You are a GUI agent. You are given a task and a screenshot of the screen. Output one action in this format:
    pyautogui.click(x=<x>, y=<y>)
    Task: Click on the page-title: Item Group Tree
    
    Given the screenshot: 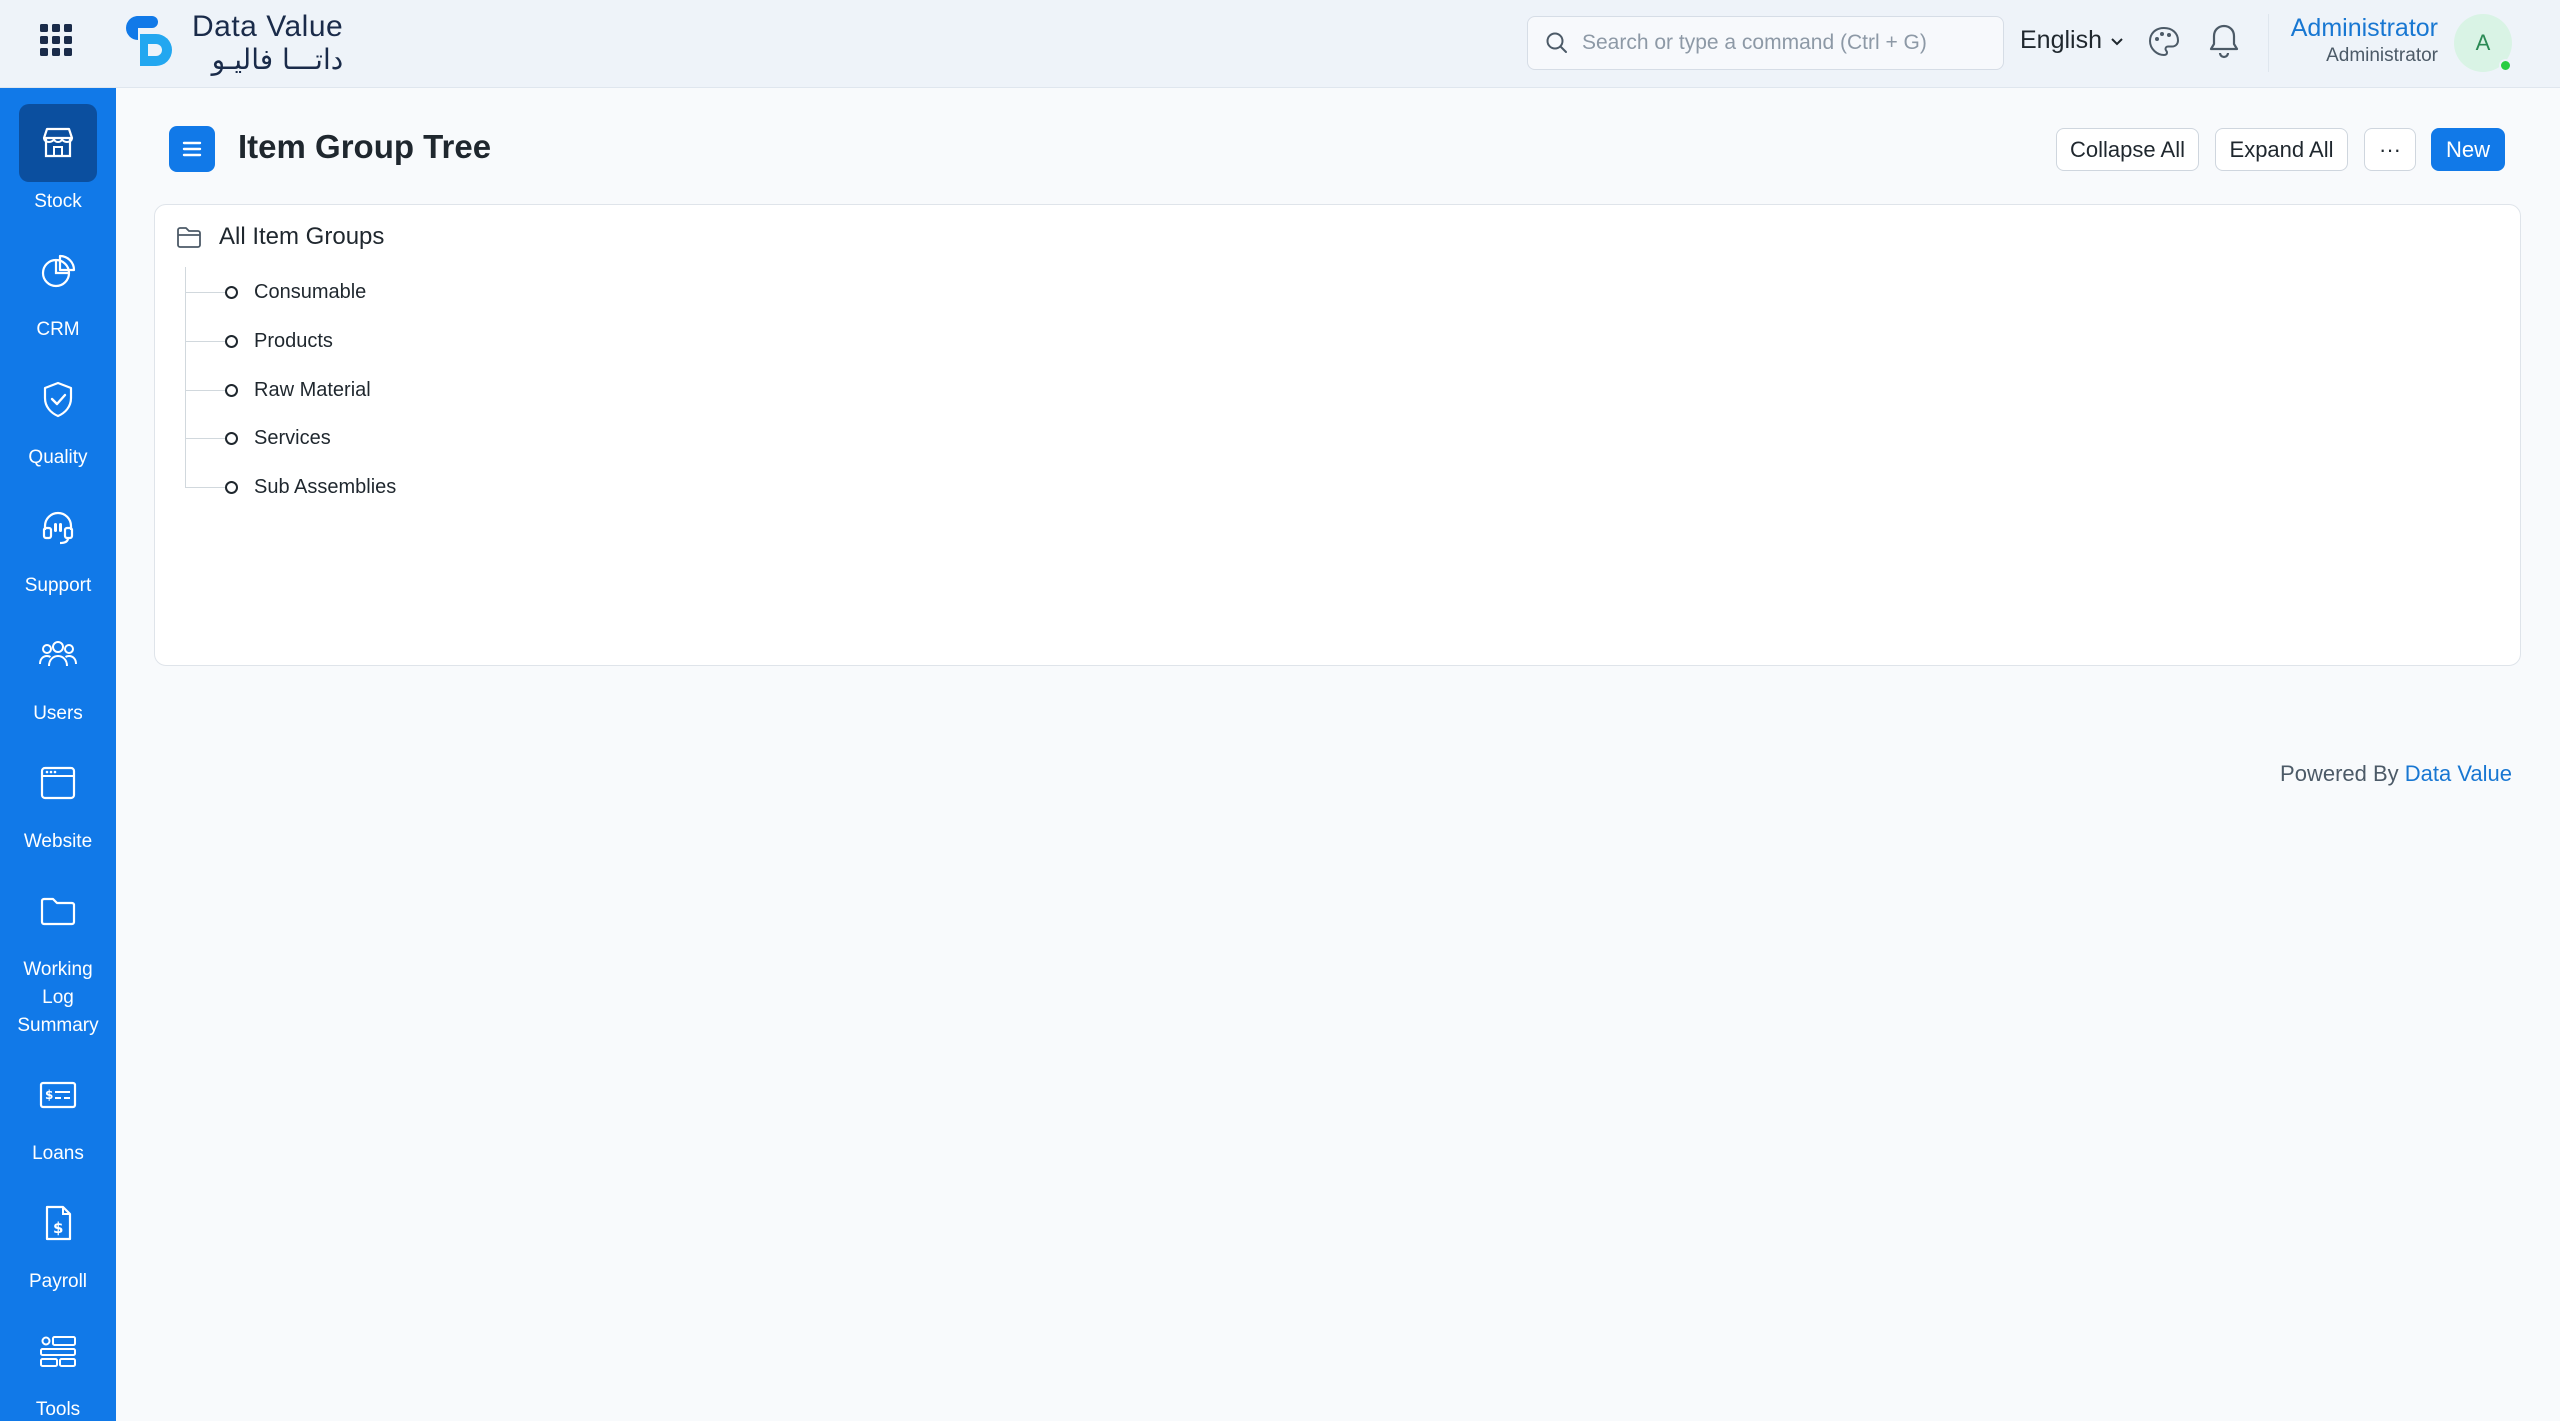 What is the action you would take?
    pyautogui.click(x=365, y=146)
    